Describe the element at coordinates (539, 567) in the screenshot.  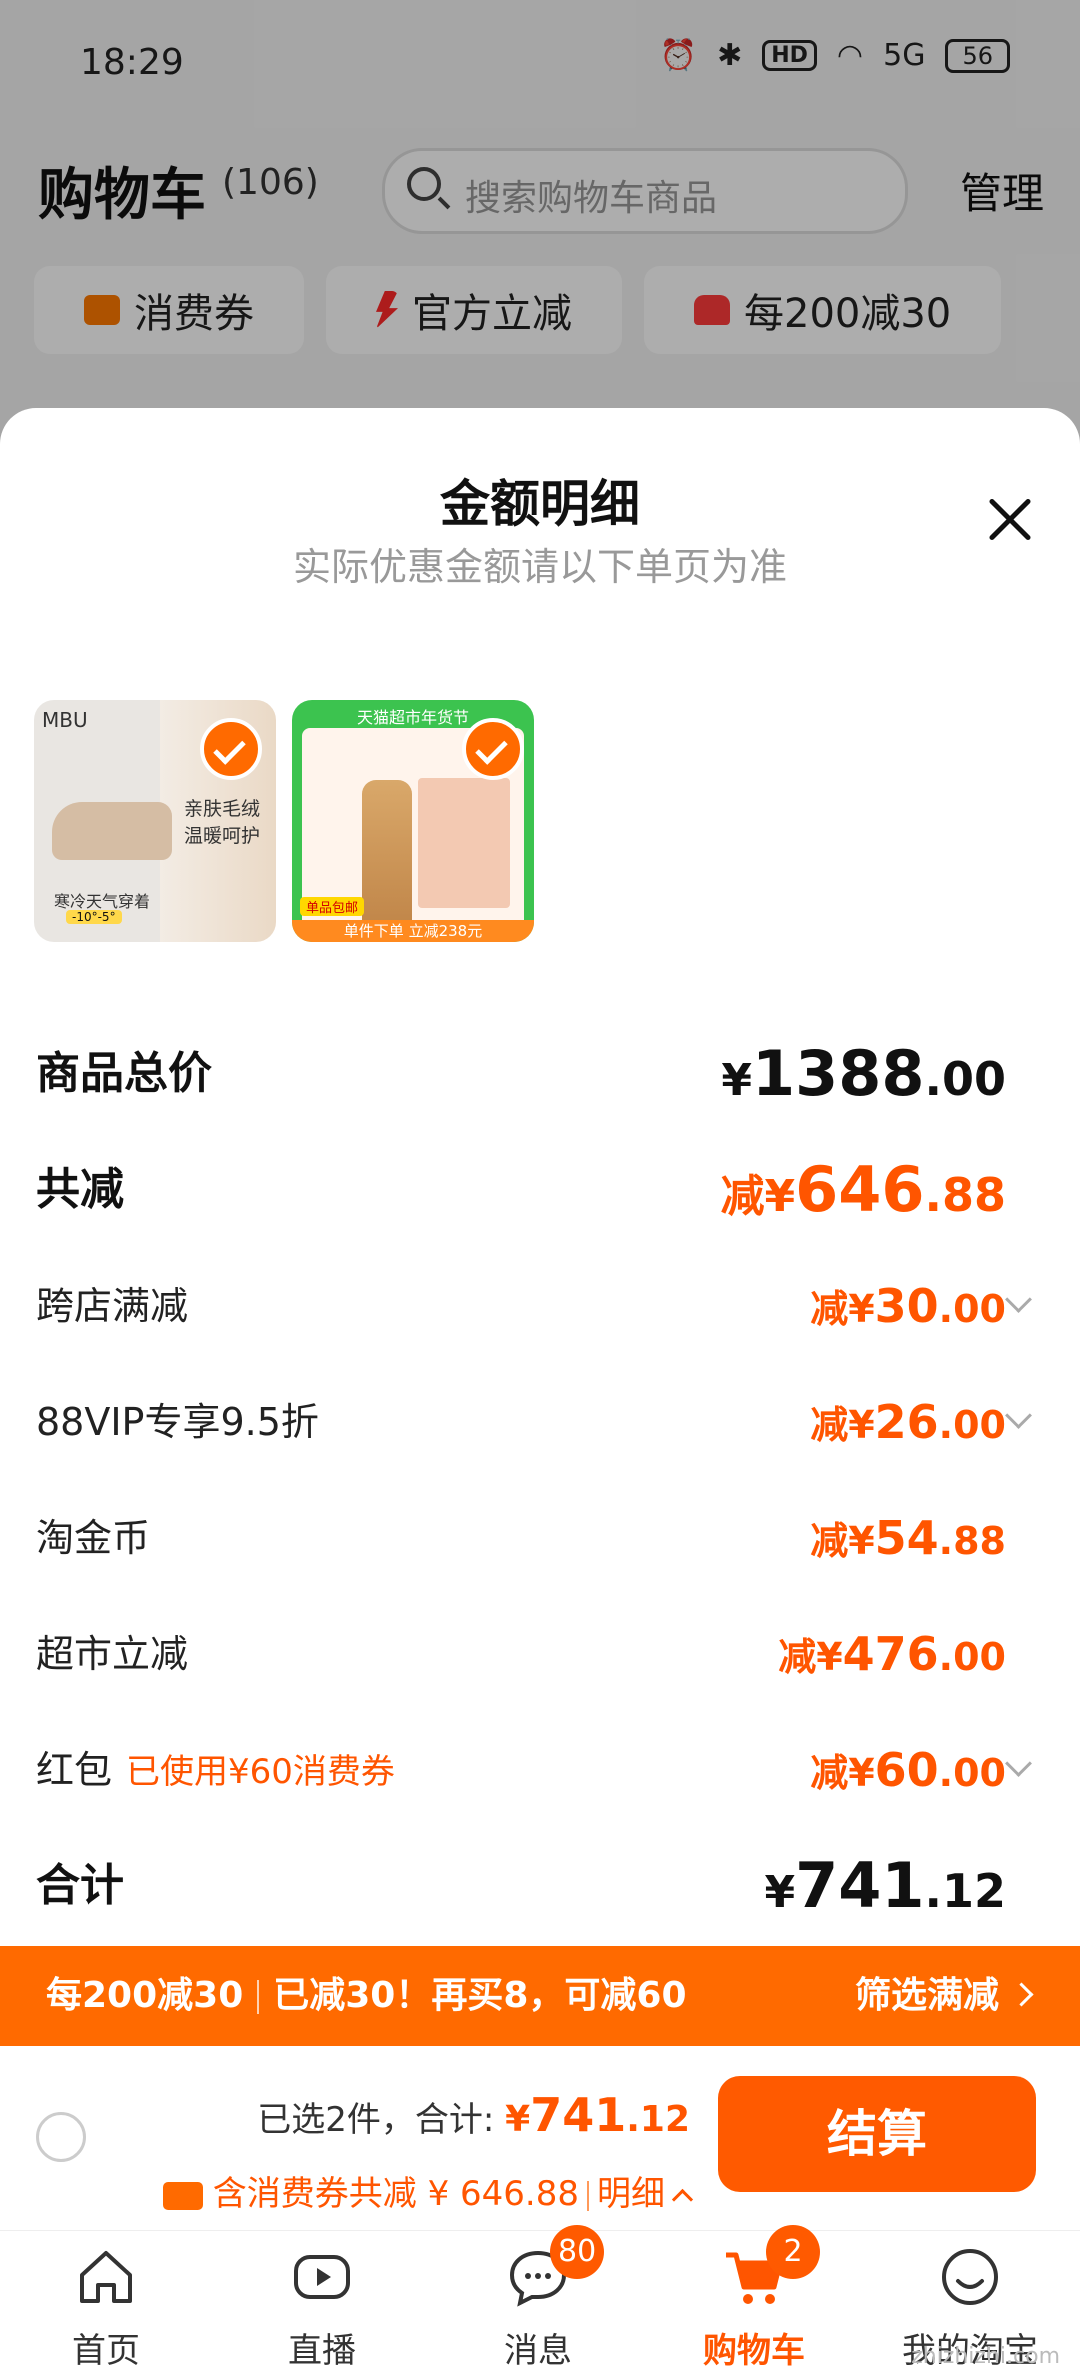
I see `sheet-subtitle: 实际优惠金额请以下单页为准` at that location.